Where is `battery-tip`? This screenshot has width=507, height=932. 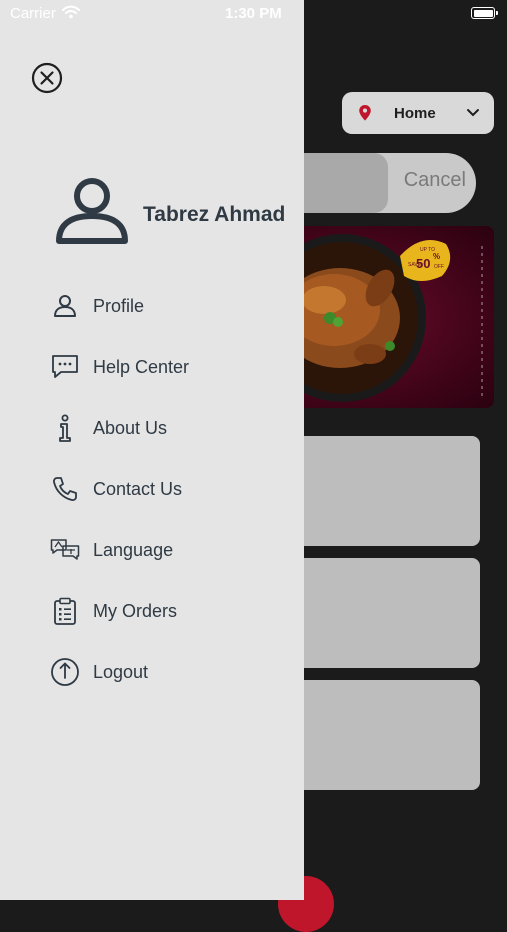
battery-tip is located at coordinates (497, 13).